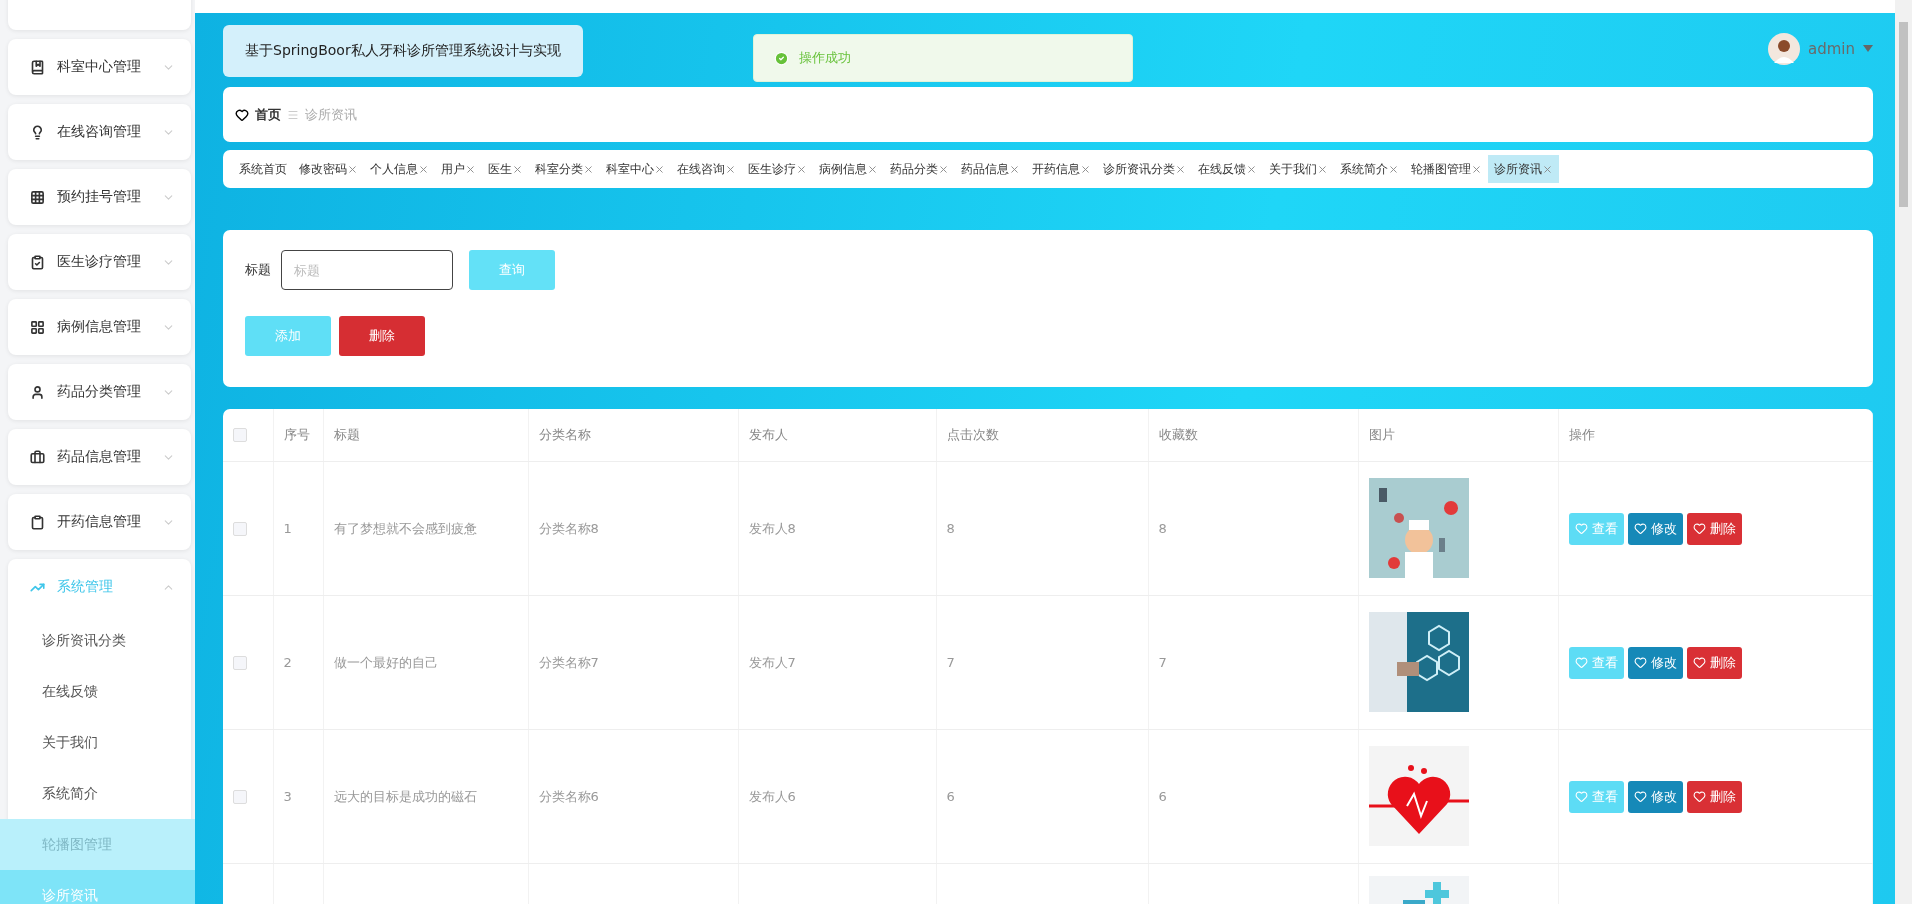  Describe the element at coordinates (1868, 49) in the screenshot. I see `caret-down-icon` at that location.